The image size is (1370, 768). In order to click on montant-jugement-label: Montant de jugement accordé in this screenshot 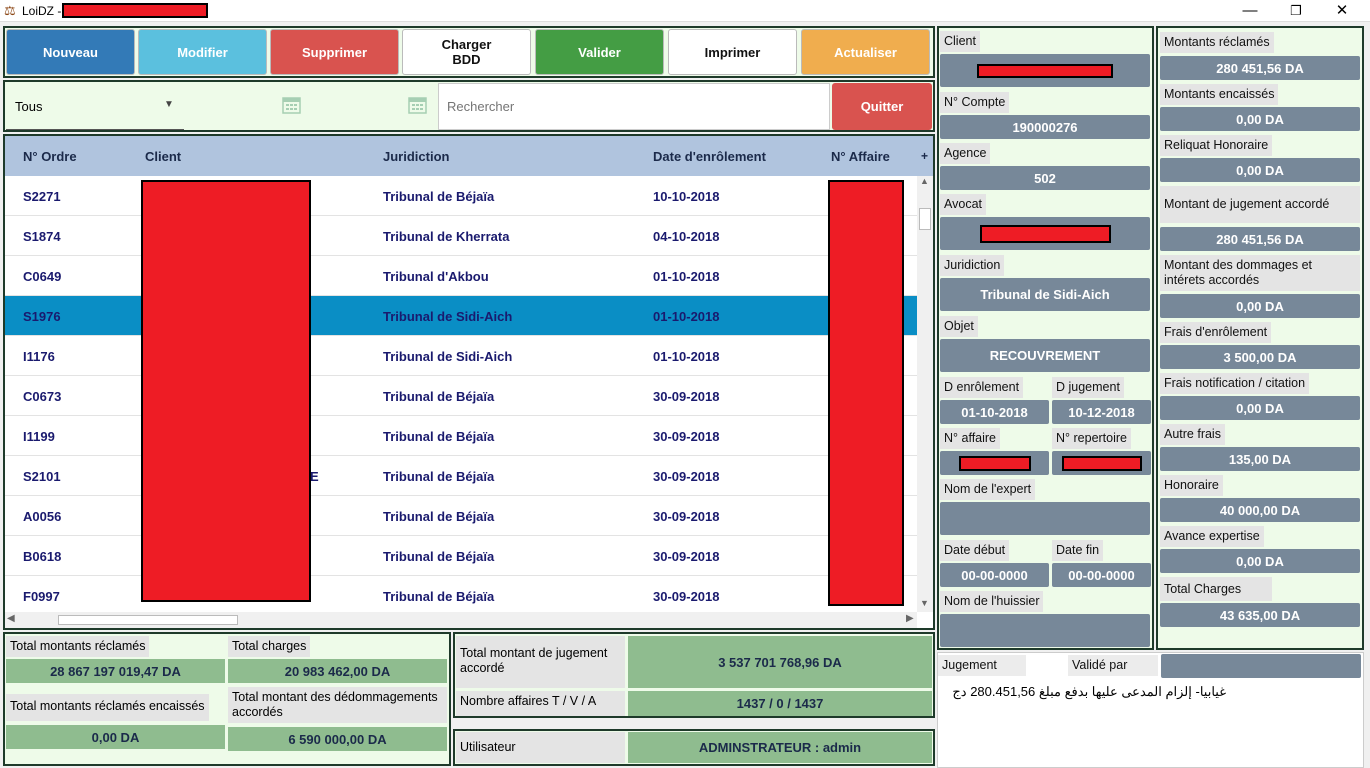, I will do `click(1260, 204)`.